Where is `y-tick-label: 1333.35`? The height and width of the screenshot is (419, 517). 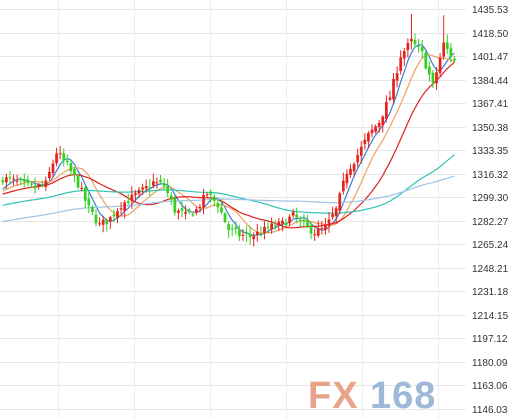
y-tick-label: 1333.35 is located at coordinates (490, 151).